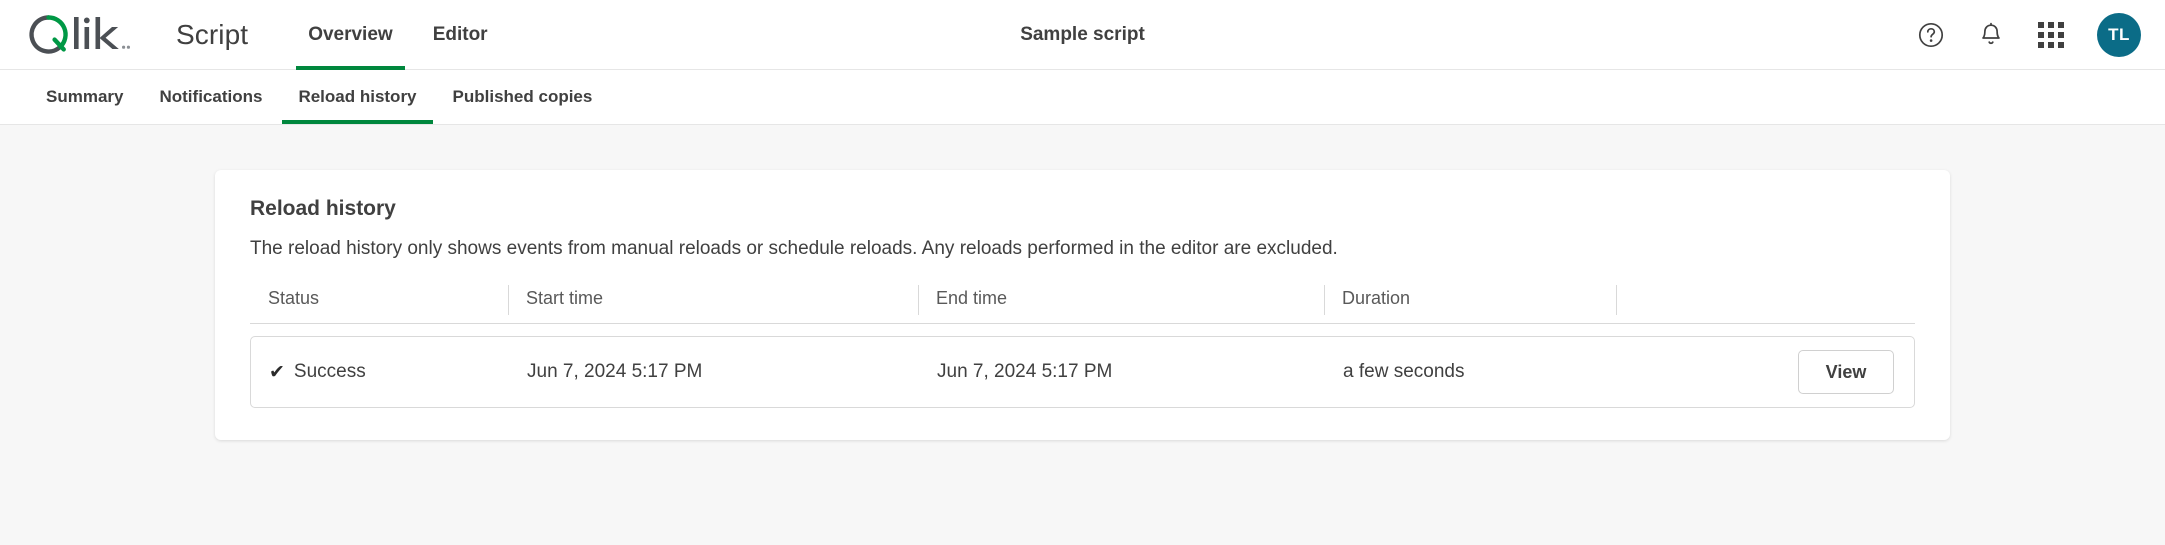 The width and height of the screenshot is (2165, 545). What do you see at coordinates (615, 371) in the screenshot?
I see `cell-start-time: Jun 7, 2024 5:17 PM` at bounding box center [615, 371].